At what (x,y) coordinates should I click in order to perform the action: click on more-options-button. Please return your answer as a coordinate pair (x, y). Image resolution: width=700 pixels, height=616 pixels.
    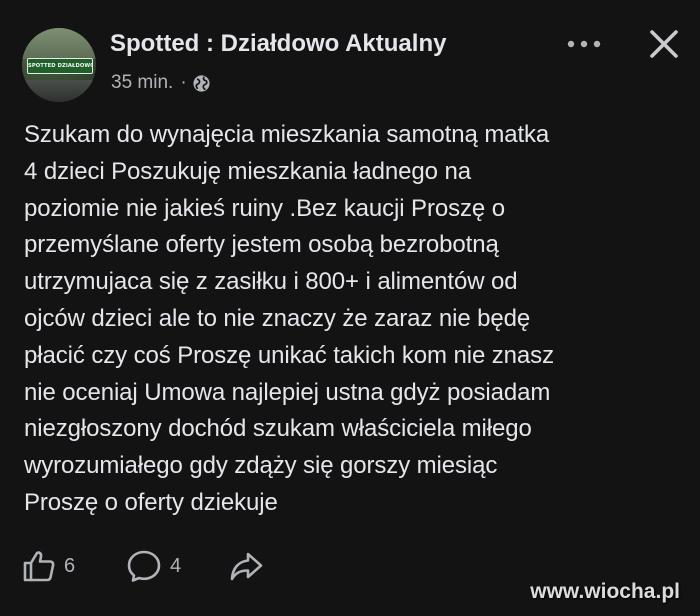
    Looking at the image, I should click on (585, 44).